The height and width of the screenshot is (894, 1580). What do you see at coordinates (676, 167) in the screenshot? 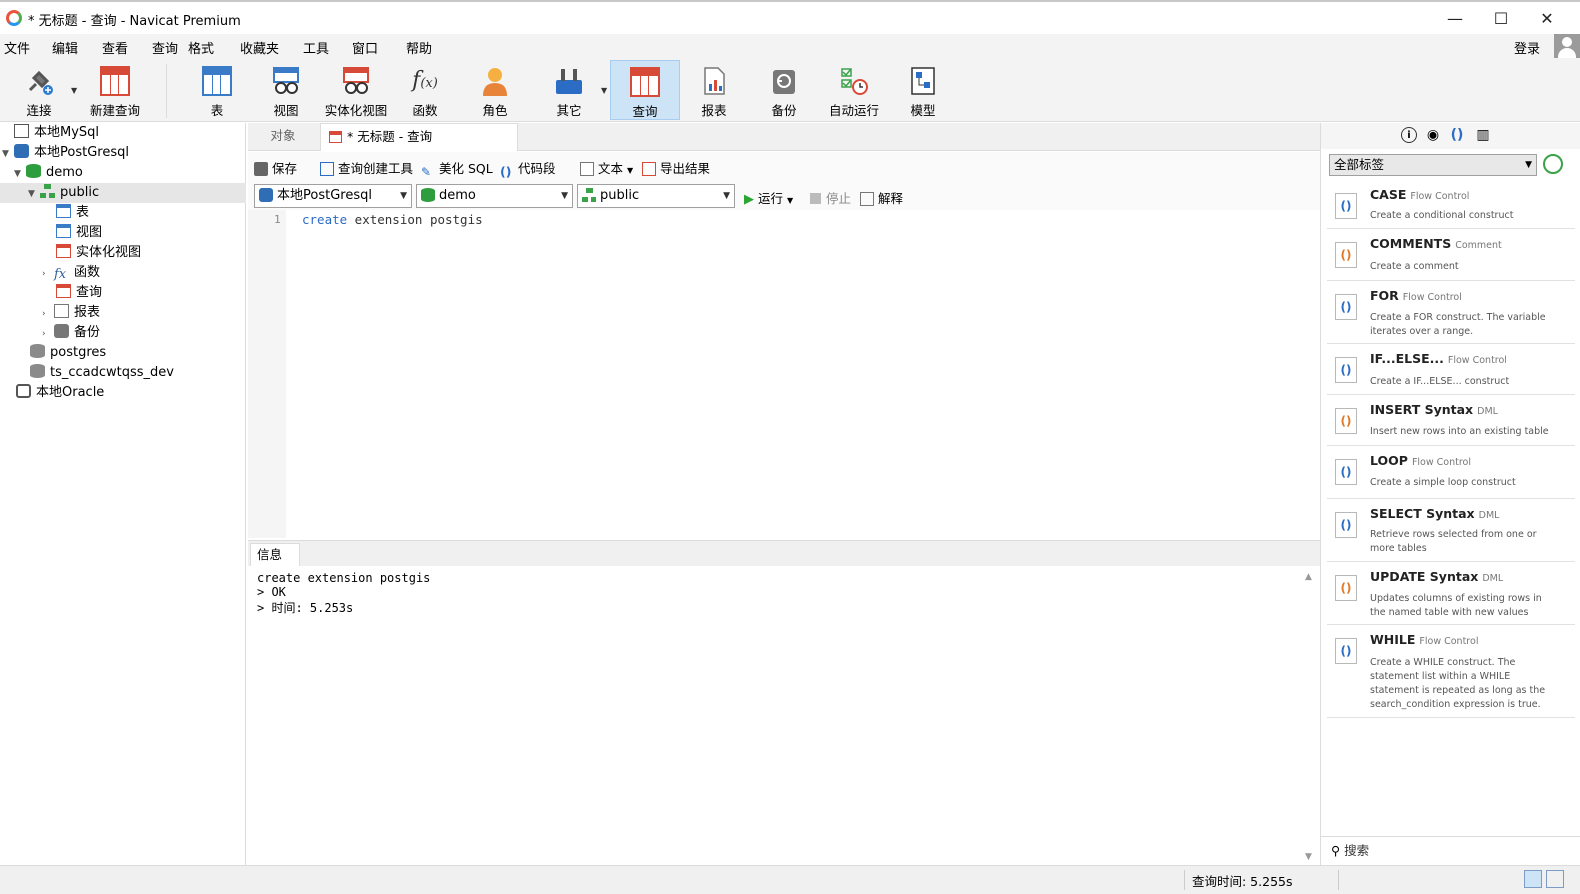
I see `export-results-button: 导出结果` at bounding box center [676, 167].